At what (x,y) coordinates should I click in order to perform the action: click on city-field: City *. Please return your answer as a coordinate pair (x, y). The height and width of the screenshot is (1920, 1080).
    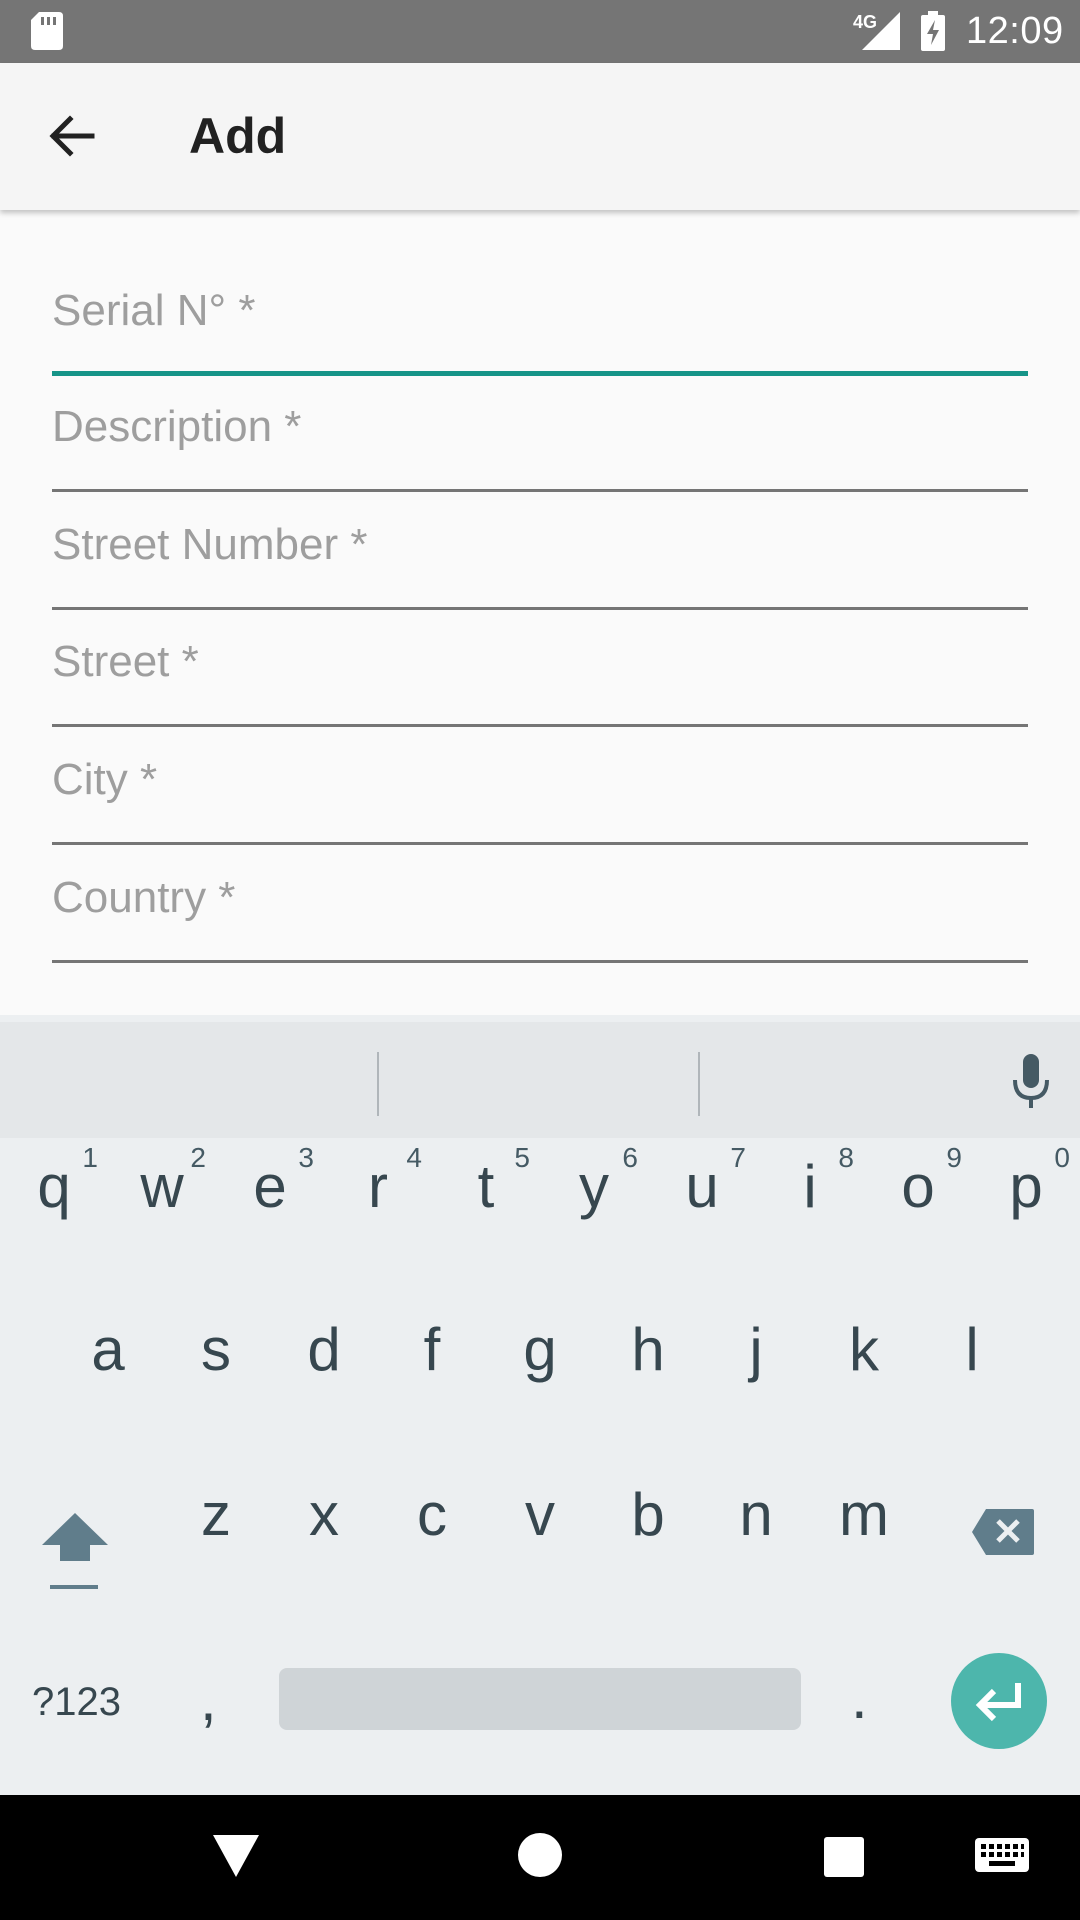
    Looking at the image, I should click on (540, 800).